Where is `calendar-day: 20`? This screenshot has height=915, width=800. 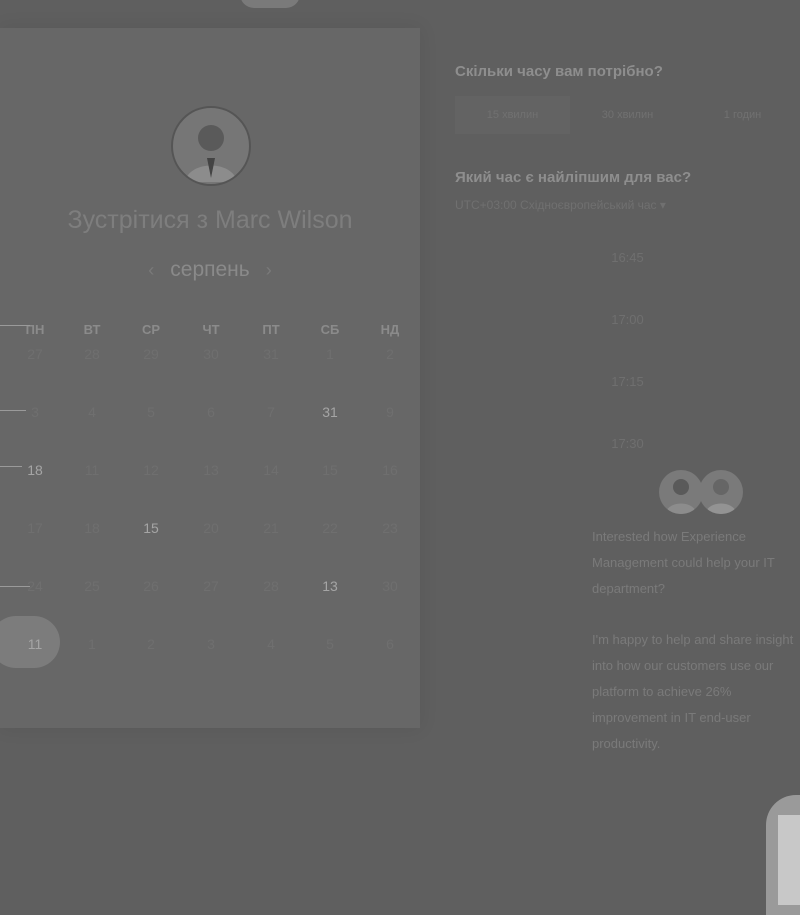 calendar-day: 20 is located at coordinates (211, 528).